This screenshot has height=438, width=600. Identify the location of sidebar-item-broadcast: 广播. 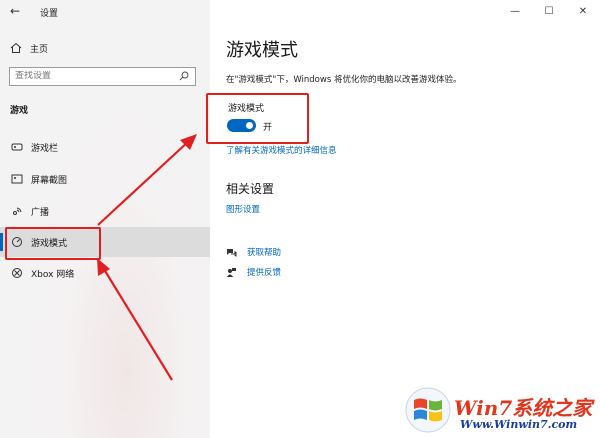
(105, 211).